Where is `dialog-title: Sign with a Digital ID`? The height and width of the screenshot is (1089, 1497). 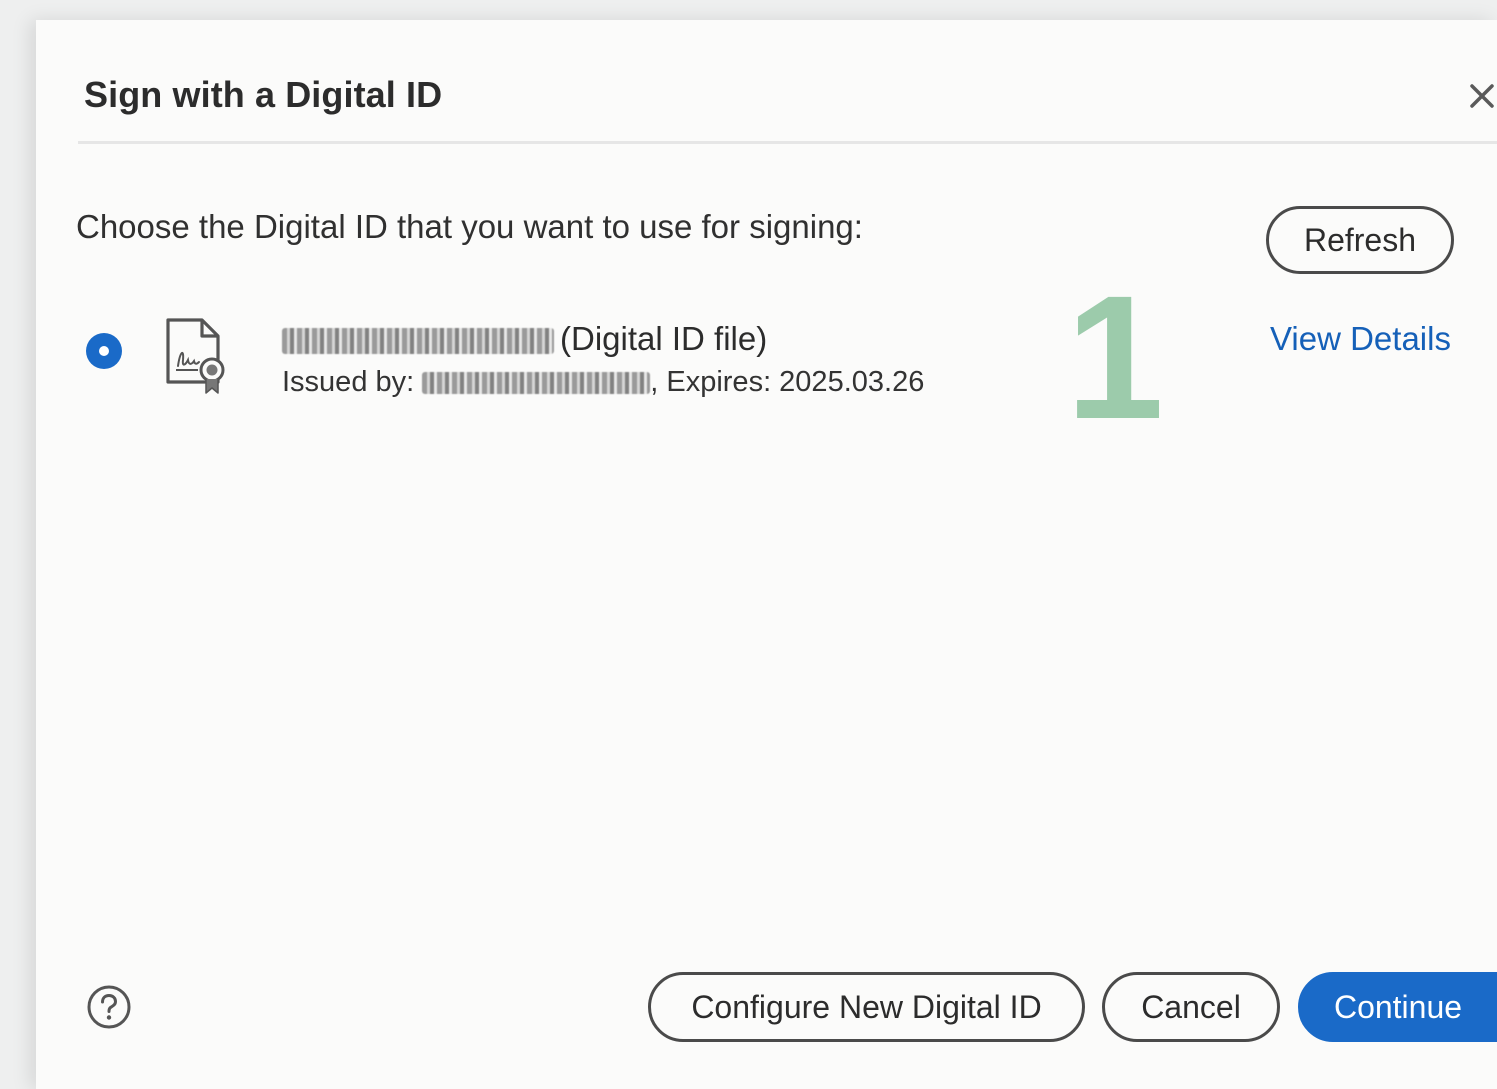 dialog-title: Sign with a Digital ID is located at coordinates (263, 94).